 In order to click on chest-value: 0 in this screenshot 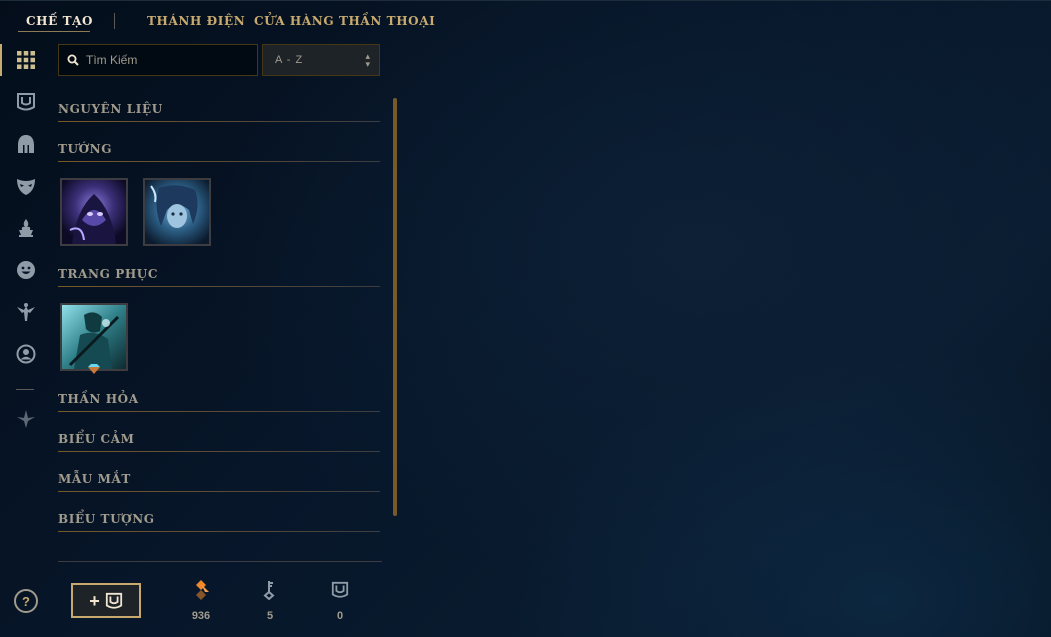, I will do `click(340, 616)`.